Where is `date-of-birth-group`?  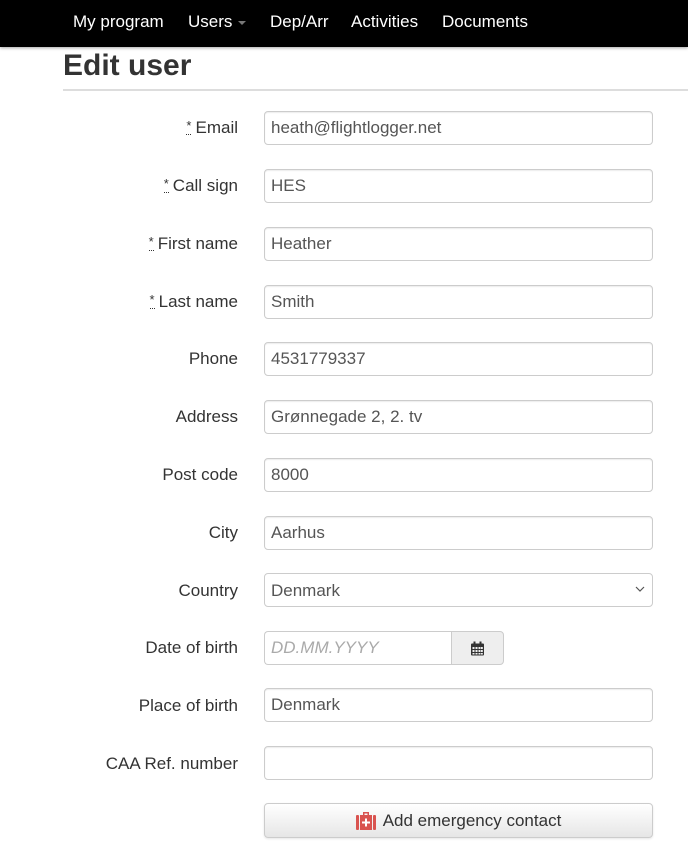
date-of-birth-group is located at coordinates (384, 648).